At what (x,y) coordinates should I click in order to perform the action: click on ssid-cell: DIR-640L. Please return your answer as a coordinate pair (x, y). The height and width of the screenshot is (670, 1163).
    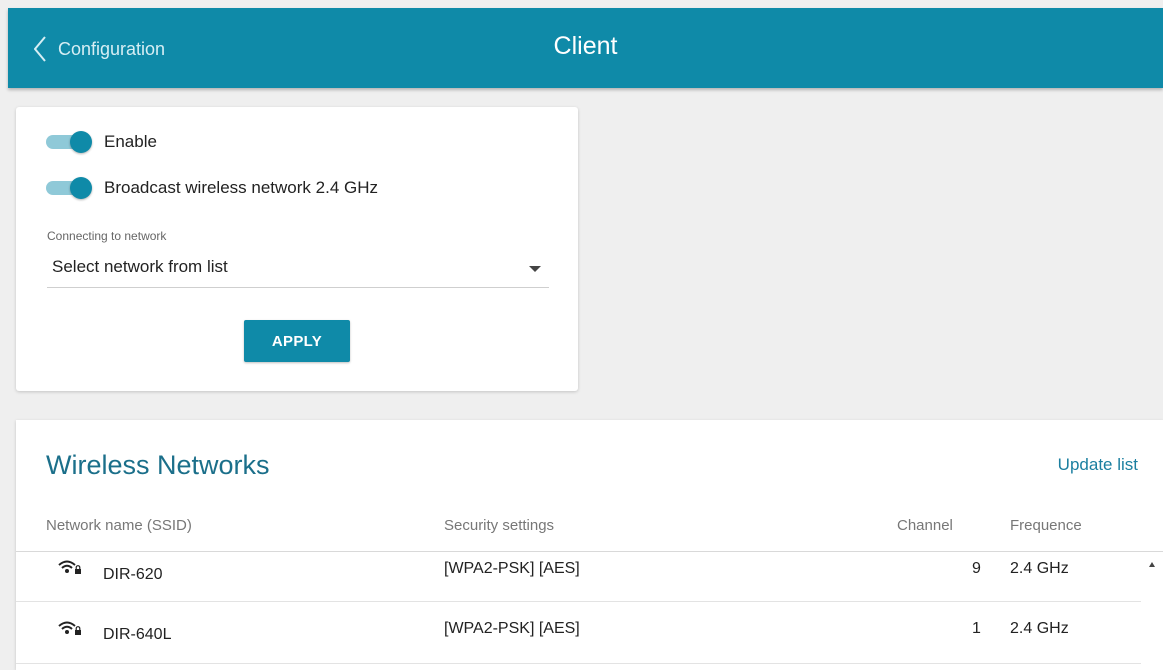
    Looking at the image, I should click on (137, 634).